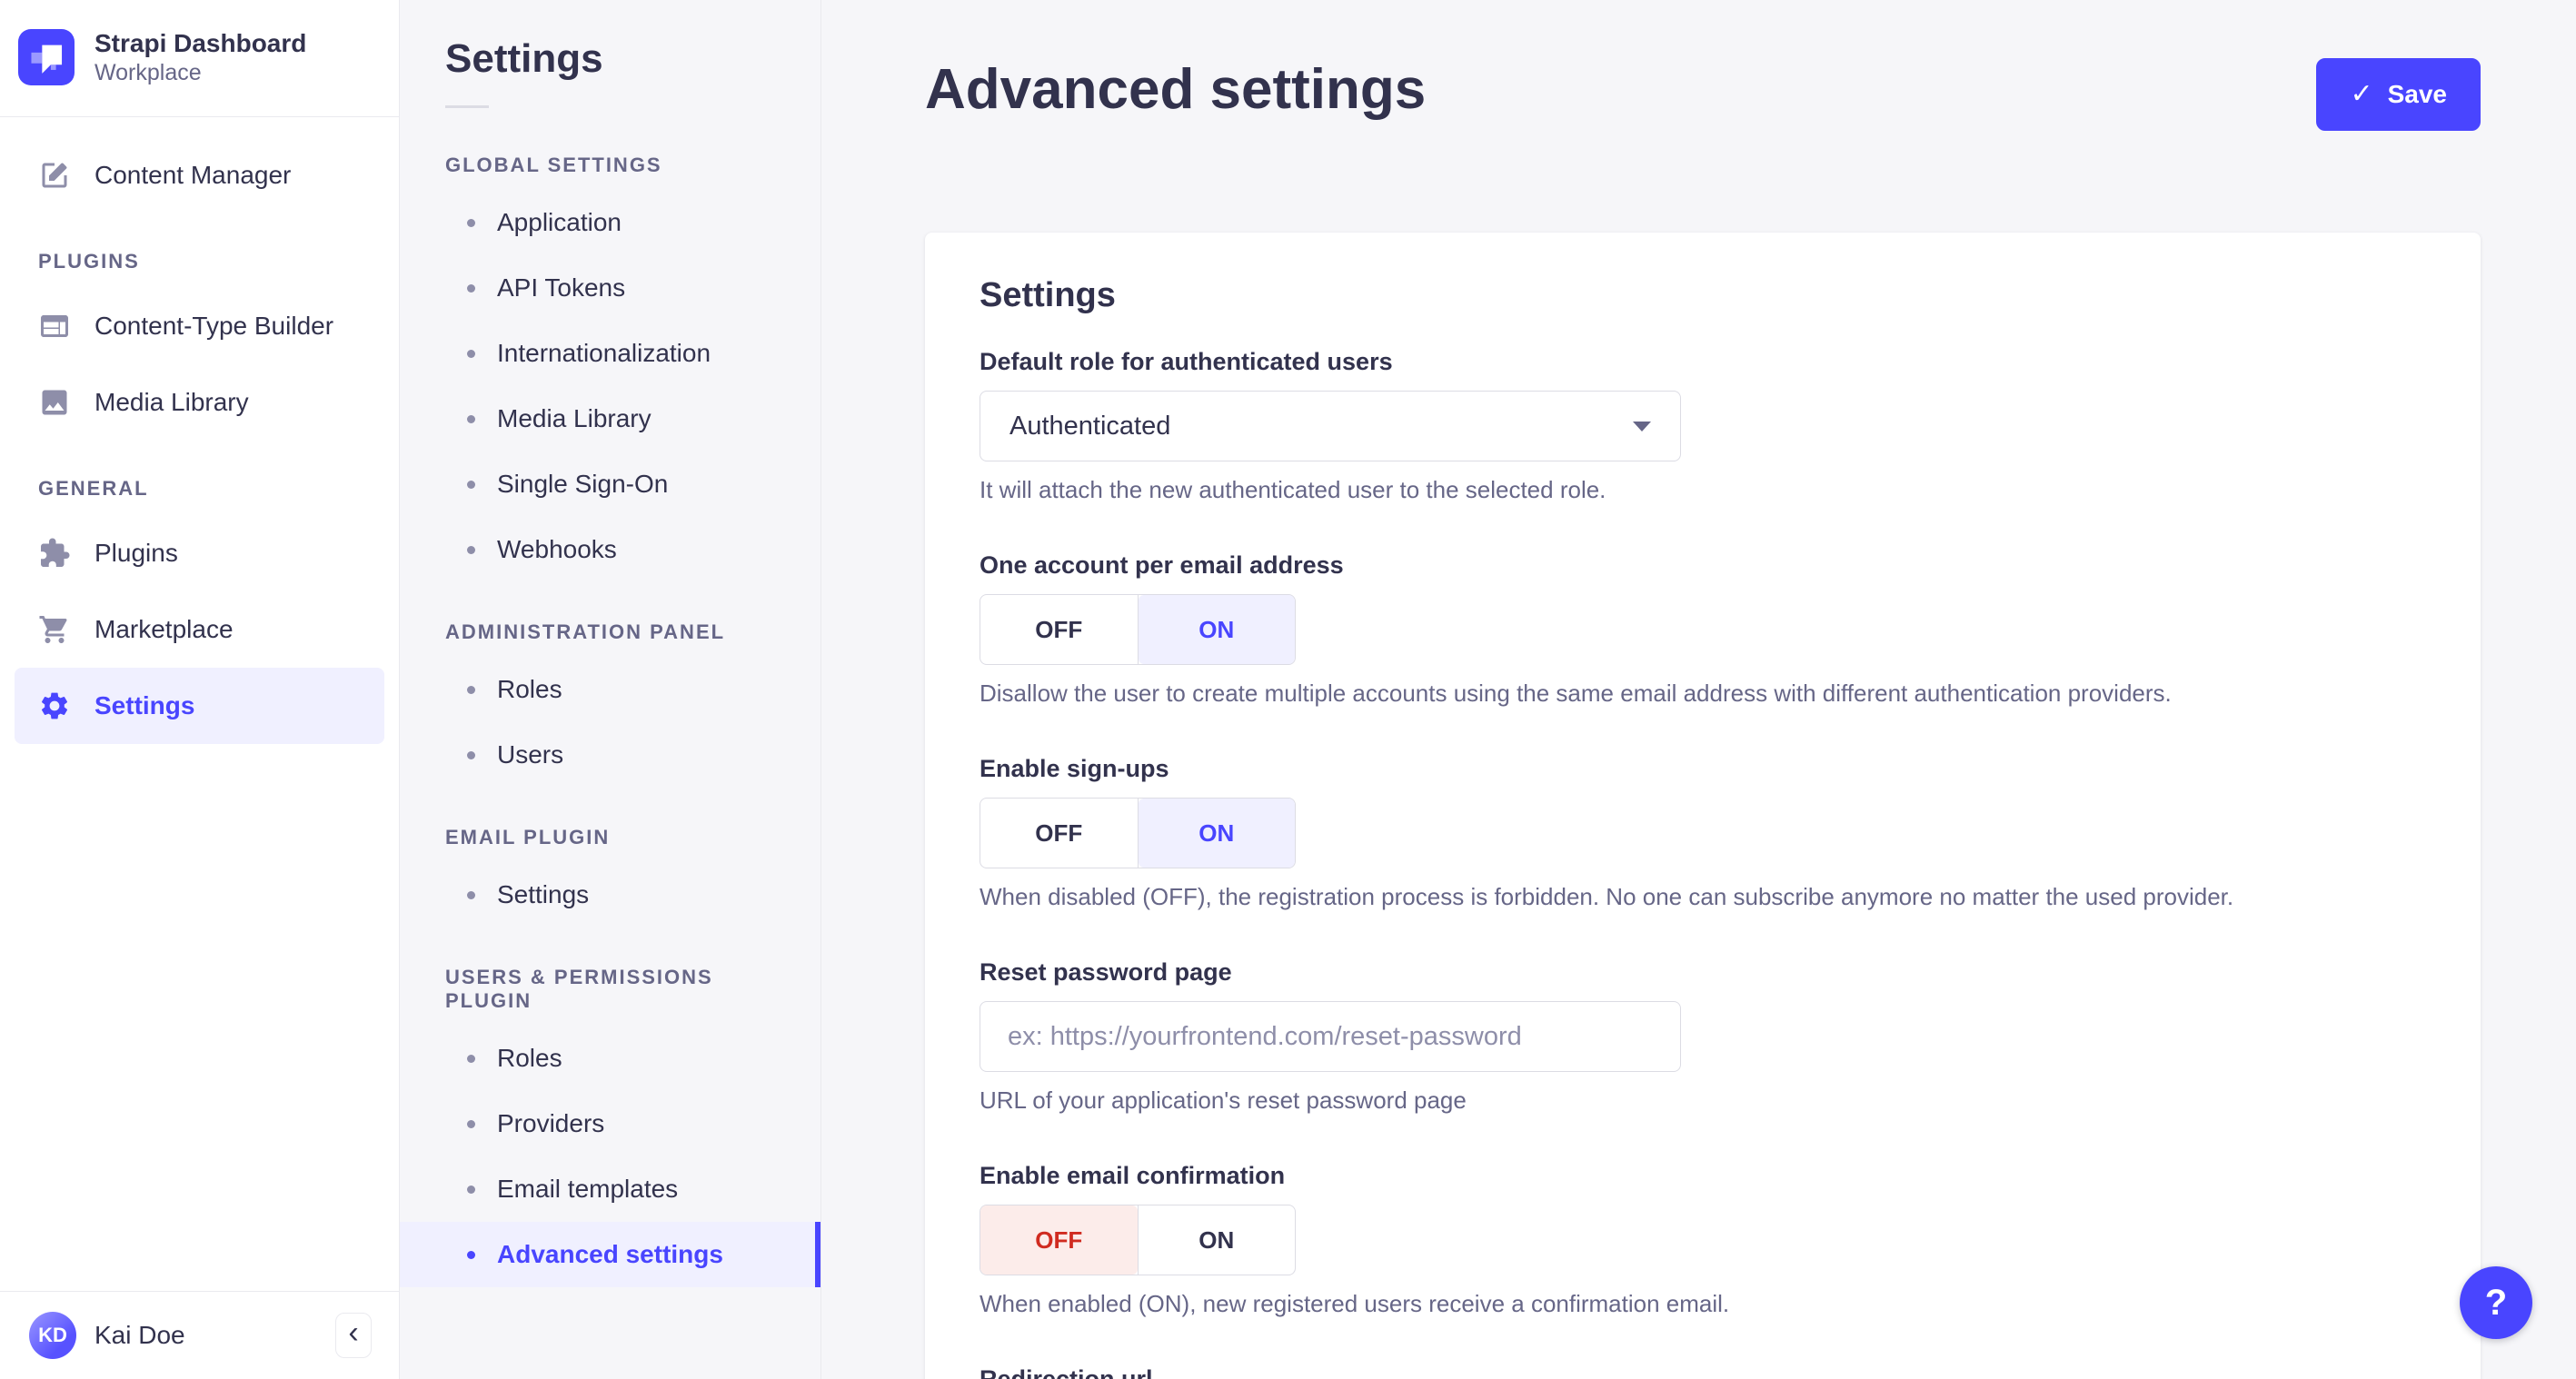  Describe the element at coordinates (200, 553) in the screenshot. I see `sidebar-item-plugins: Plugins` at that location.